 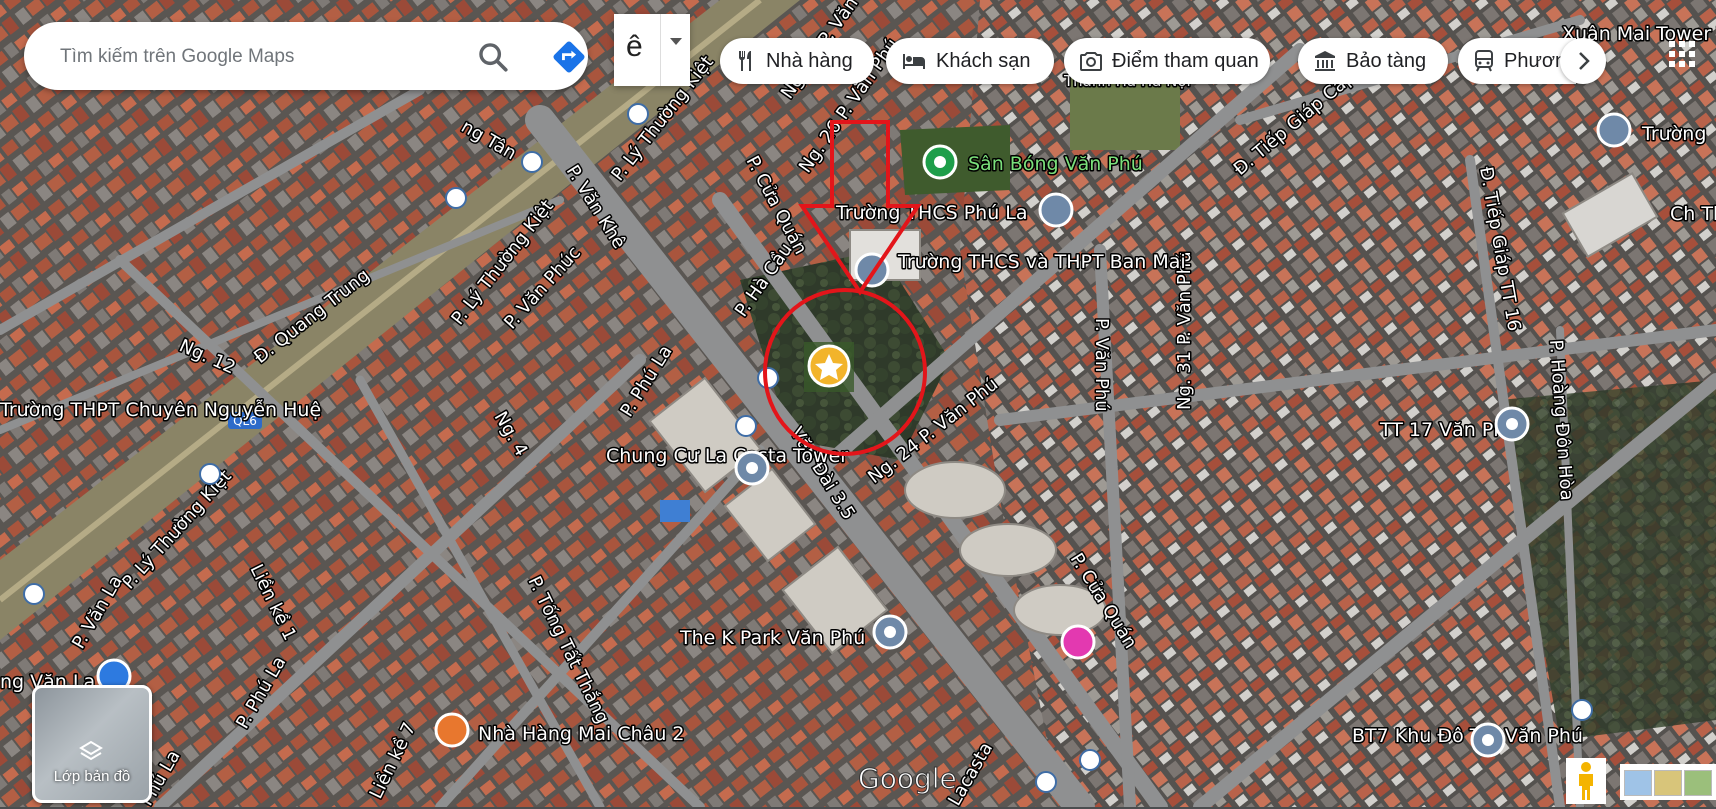 I want to click on street-label: Ng. 31 P. Văn Phú, so click(x=1184, y=330).